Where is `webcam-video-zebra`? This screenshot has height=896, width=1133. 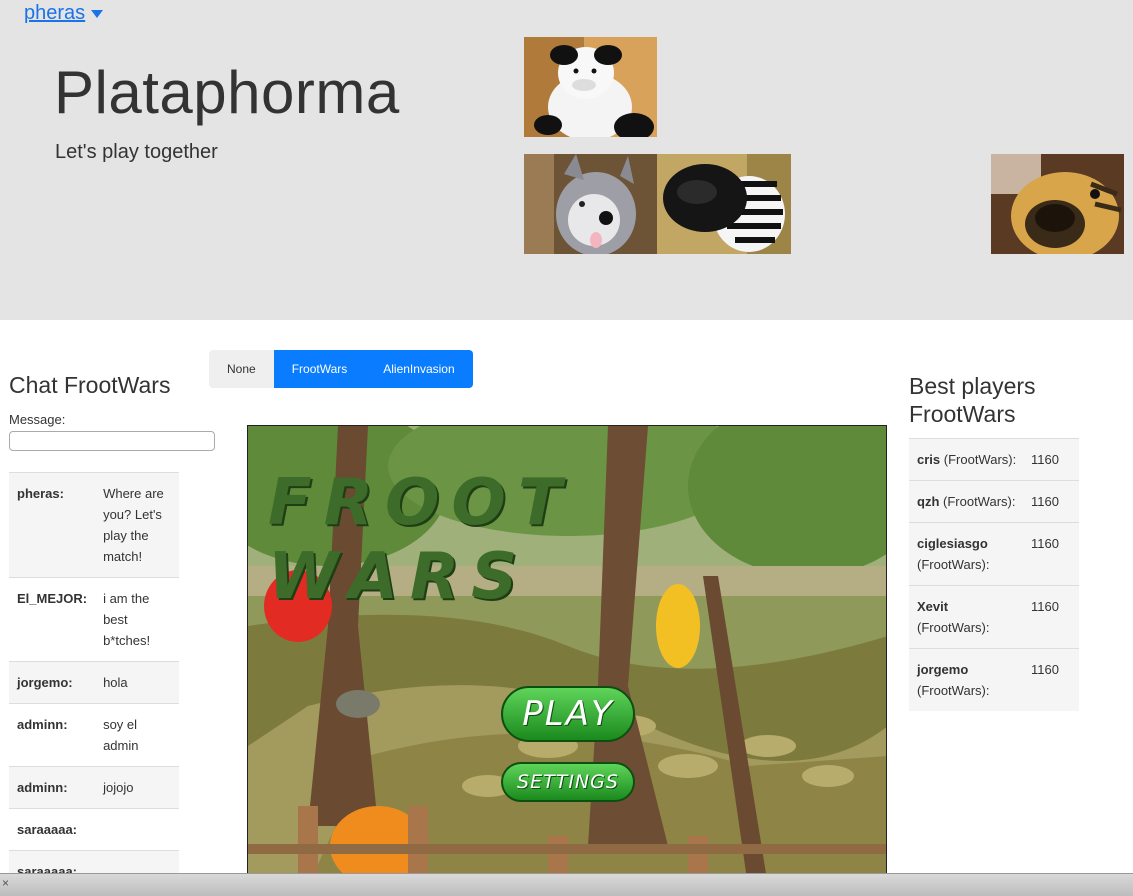
webcam-video-zebra is located at coordinates (724, 204).